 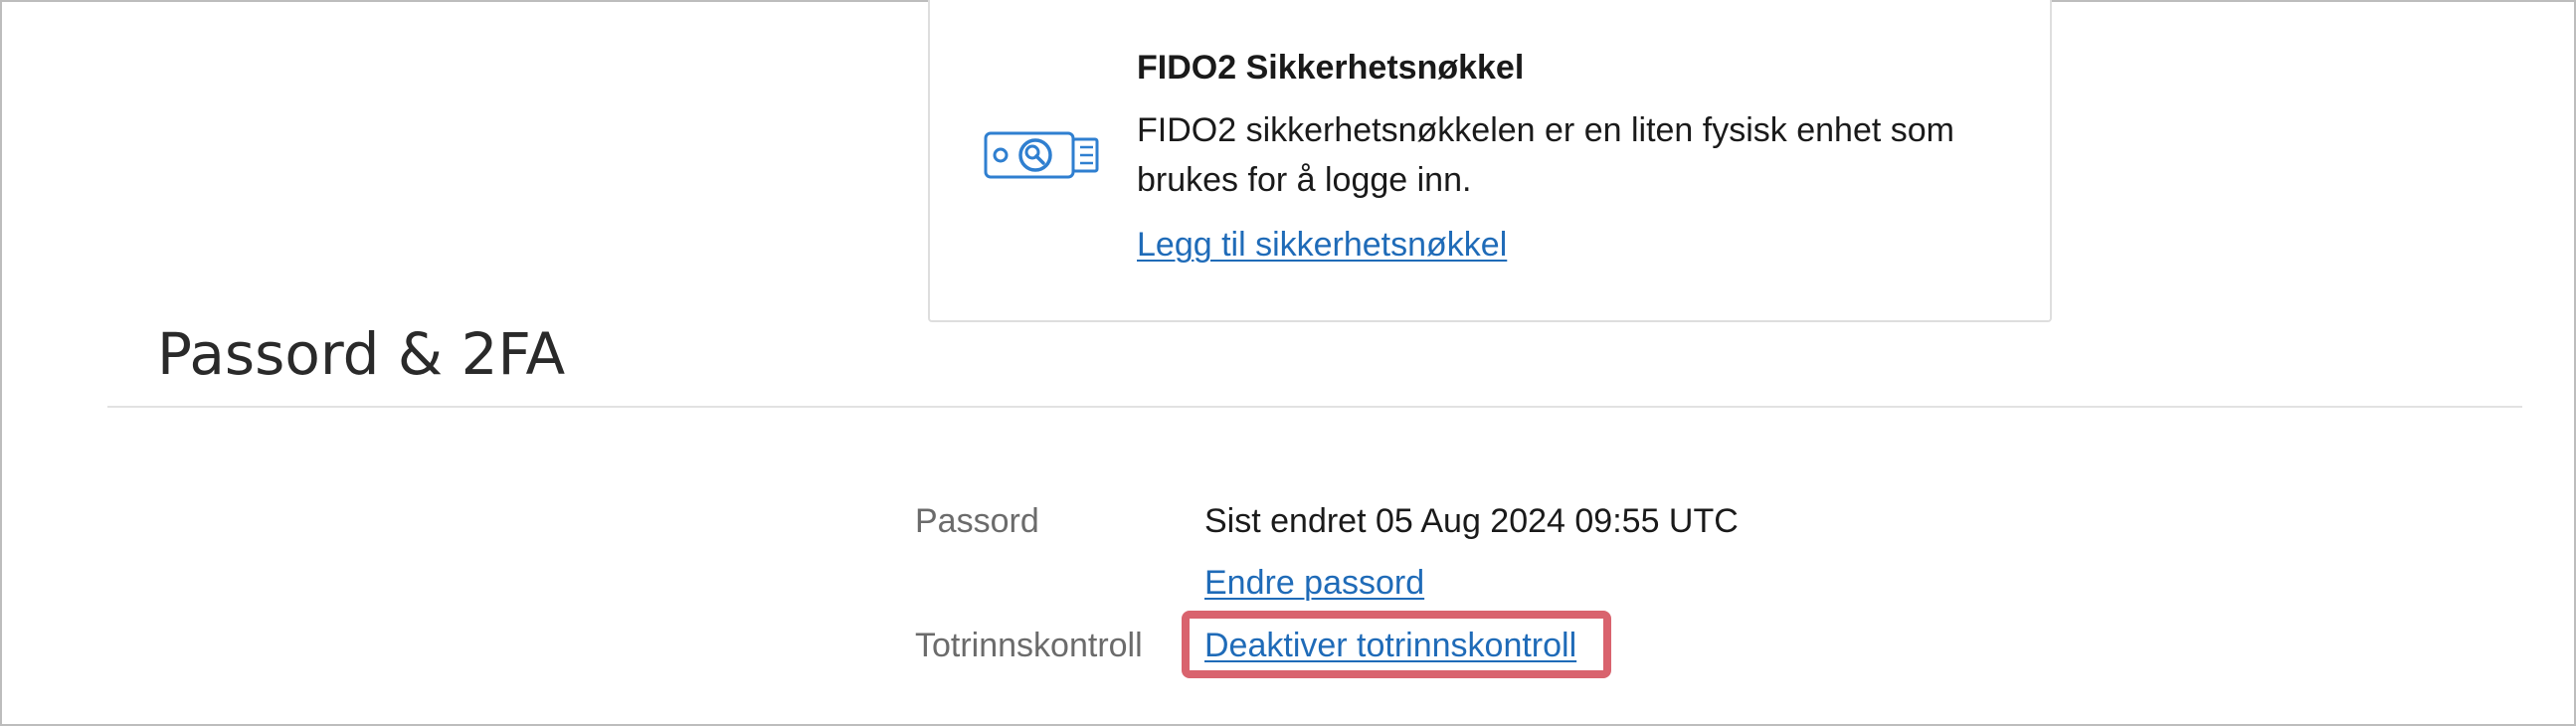 I want to click on two-factor-label: Totrinnskontroll, so click(x=1029, y=645).